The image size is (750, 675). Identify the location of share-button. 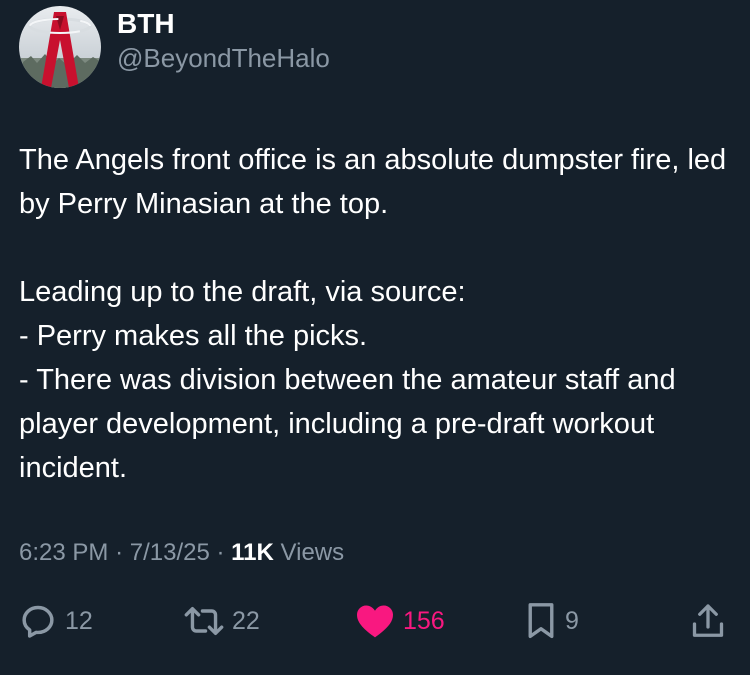
(708, 621).